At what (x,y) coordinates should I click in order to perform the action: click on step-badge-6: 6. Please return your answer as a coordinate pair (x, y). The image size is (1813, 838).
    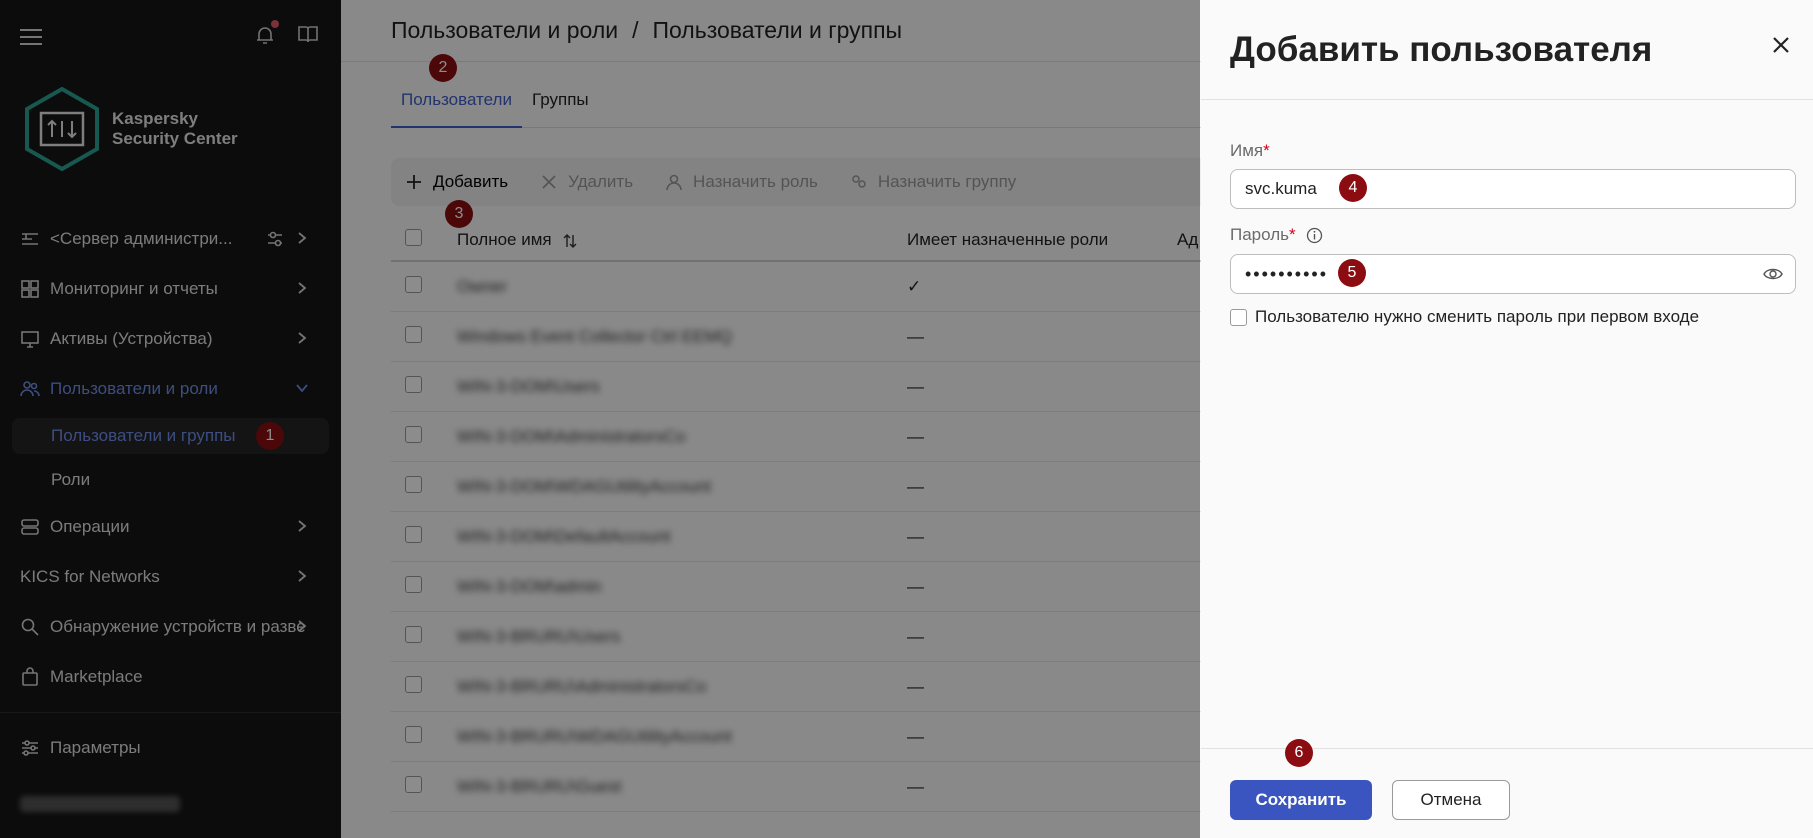
    Looking at the image, I should click on (1299, 753).